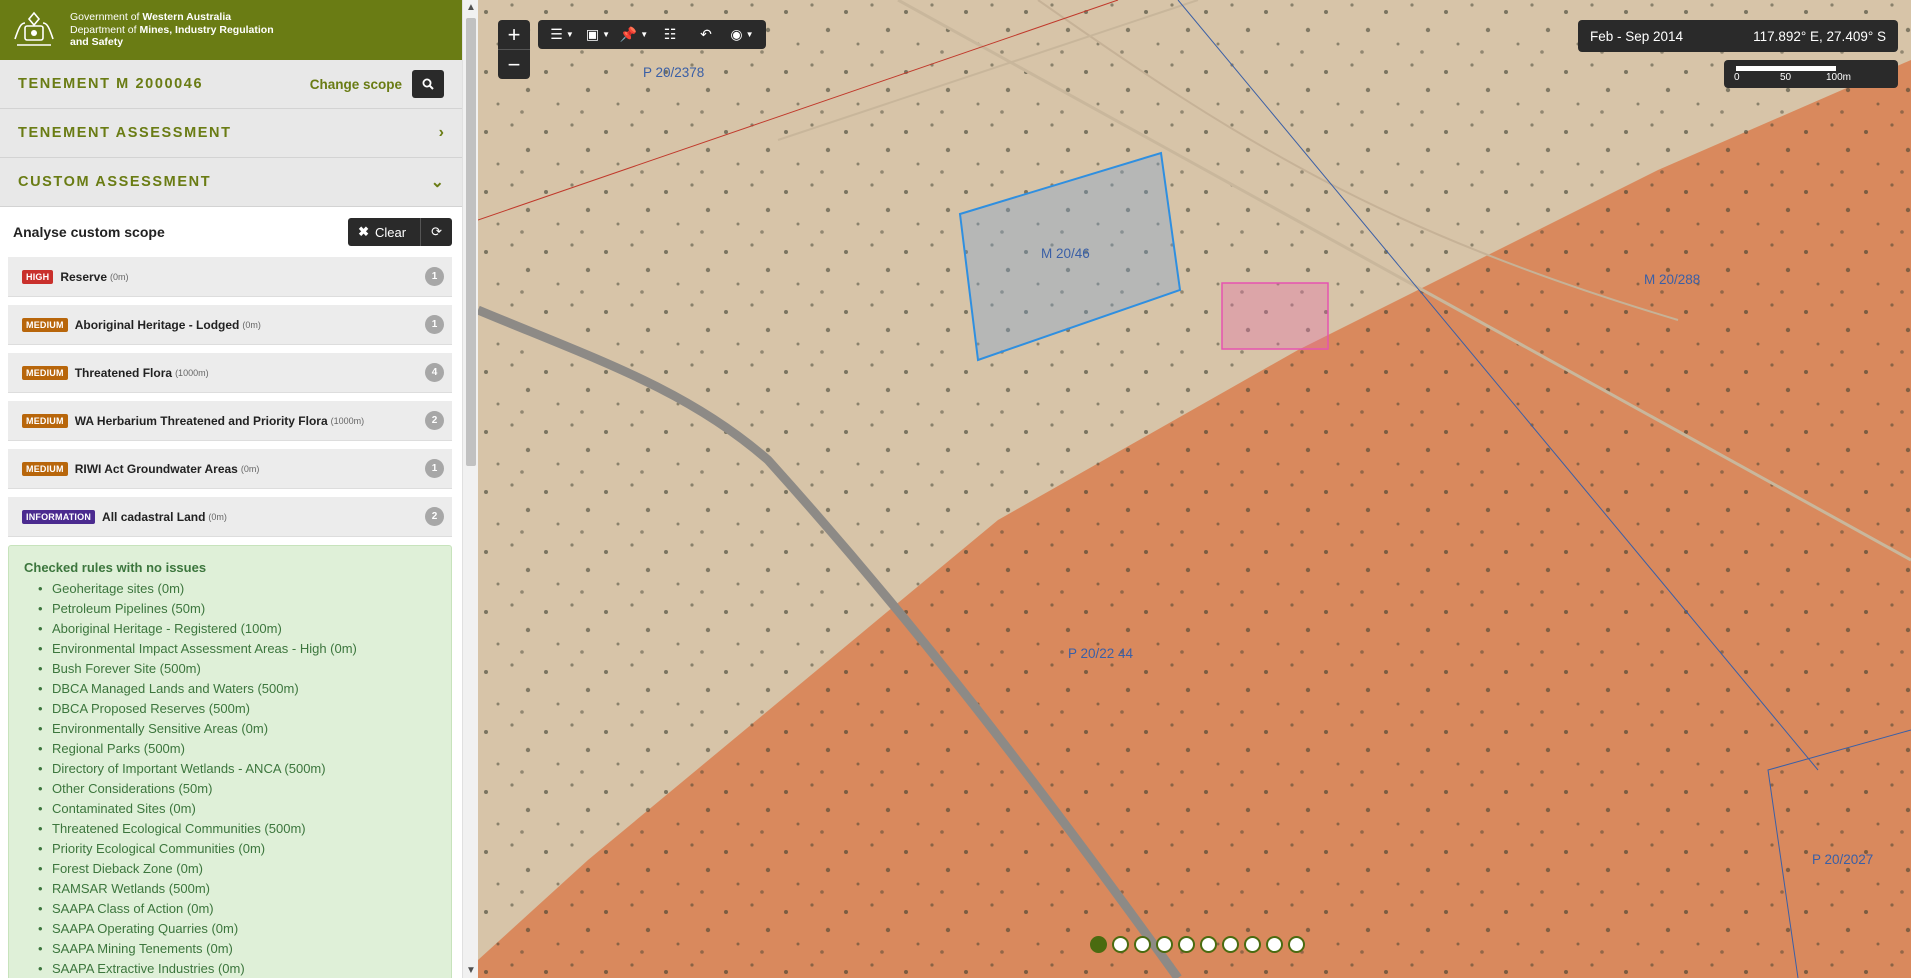 This screenshot has width=1911, height=978. Describe the element at coordinates (1637, 36) in the screenshot. I see `imagery-date-range: Feb - Sep 2014` at that location.